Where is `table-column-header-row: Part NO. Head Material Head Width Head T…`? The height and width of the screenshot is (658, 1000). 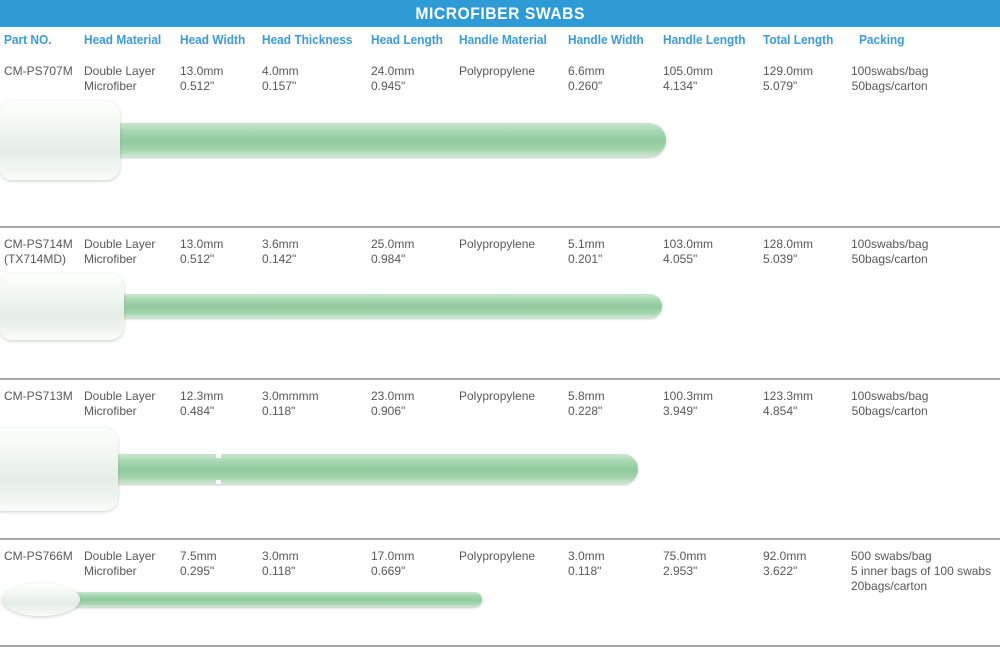
table-column-header-row: Part NO. Head Material Head Width Head T… is located at coordinates (500, 40).